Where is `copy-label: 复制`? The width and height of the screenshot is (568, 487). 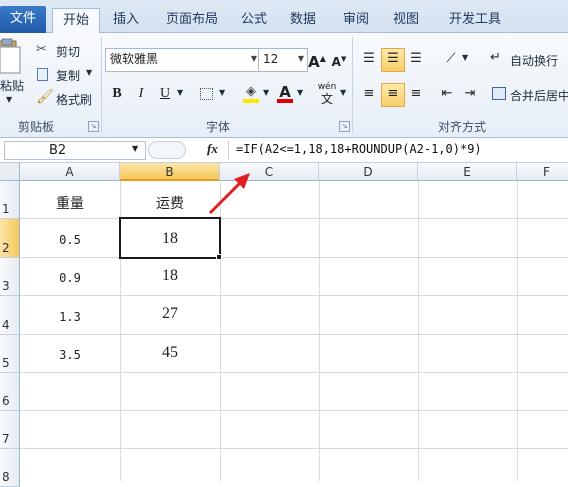
copy-label: 复制 is located at coordinates (68, 76).